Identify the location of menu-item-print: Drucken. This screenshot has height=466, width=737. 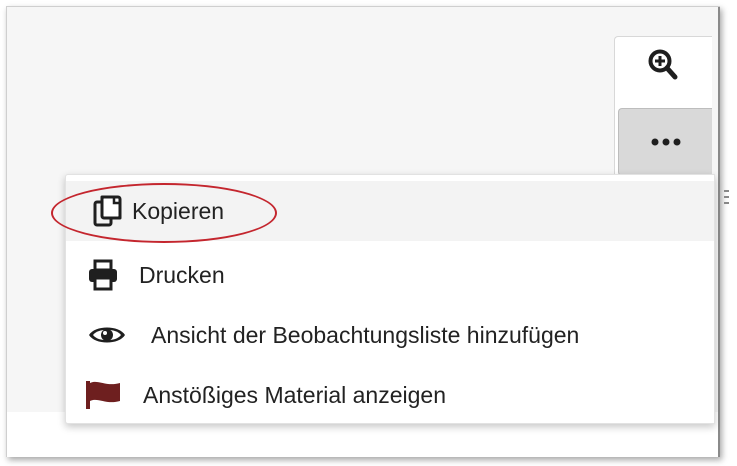
(390, 275).